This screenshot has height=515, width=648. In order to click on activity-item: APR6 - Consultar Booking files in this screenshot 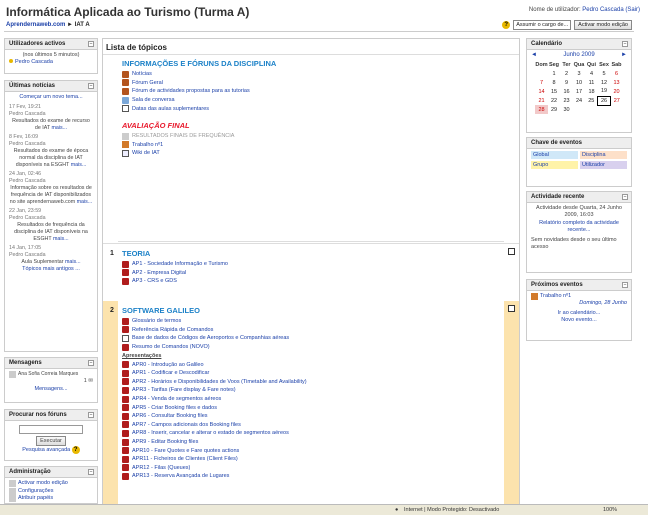, I will do `click(313, 416)`.